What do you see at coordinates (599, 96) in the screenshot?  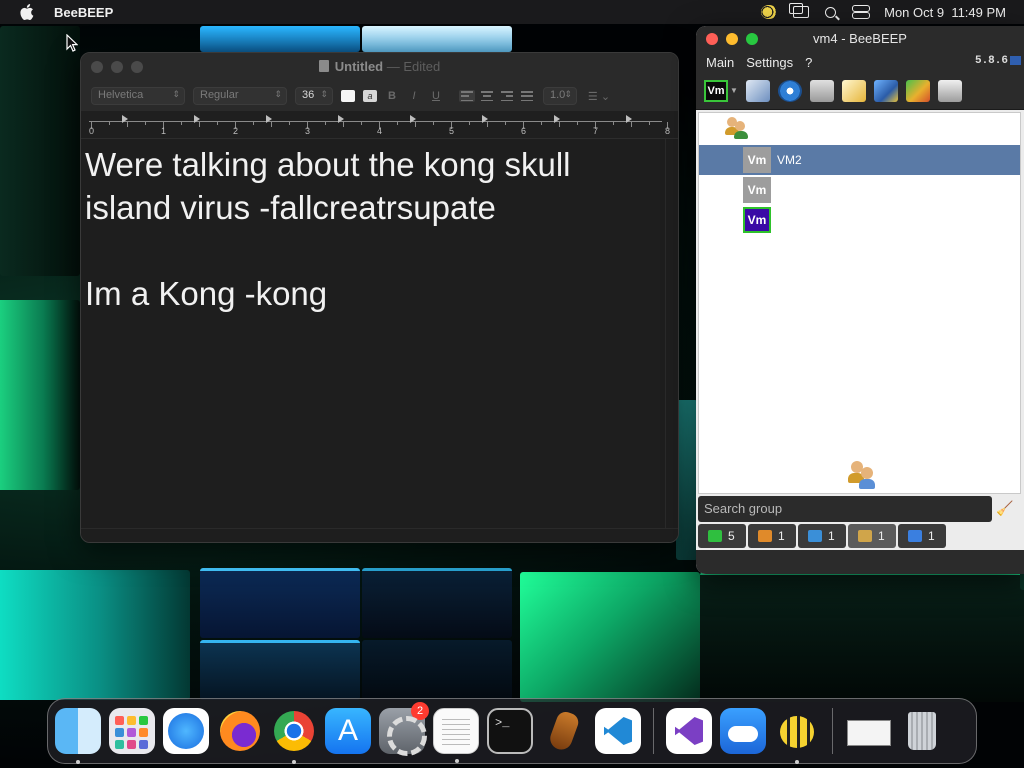 I see `list-bullets-icon: ☰ ⌄` at bounding box center [599, 96].